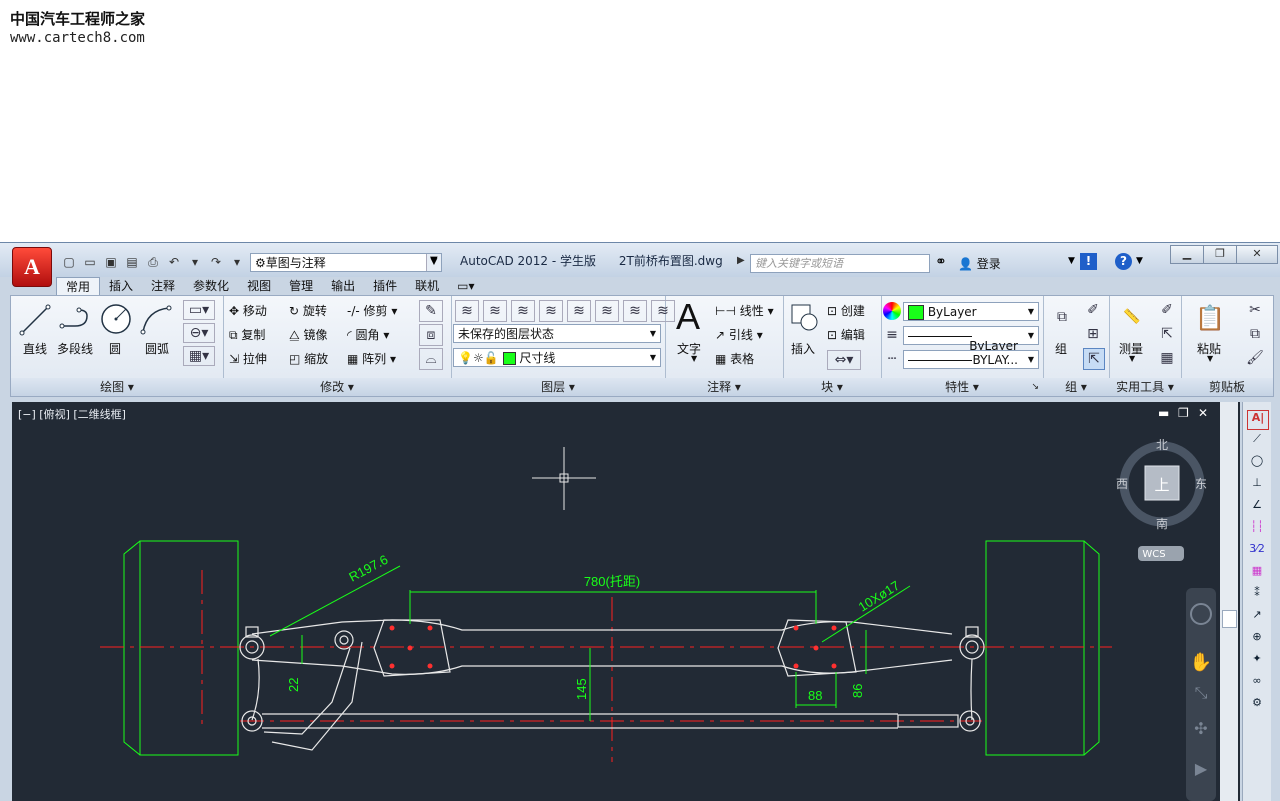 This screenshot has height=801, width=1280. What do you see at coordinates (1162, 523) in the screenshot?
I see `compass-south: 南` at bounding box center [1162, 523].